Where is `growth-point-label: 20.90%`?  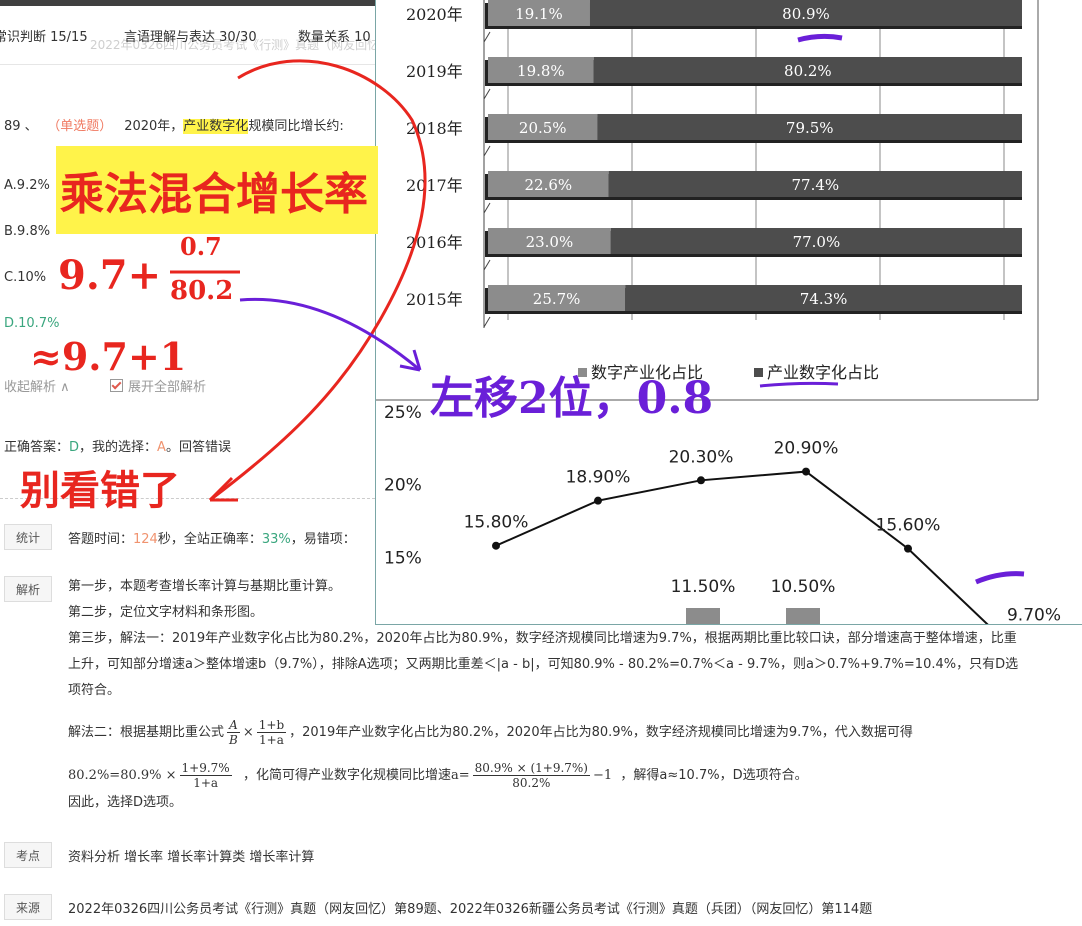 growth-point-label: 20.90% is located at coordinates (806, 449).